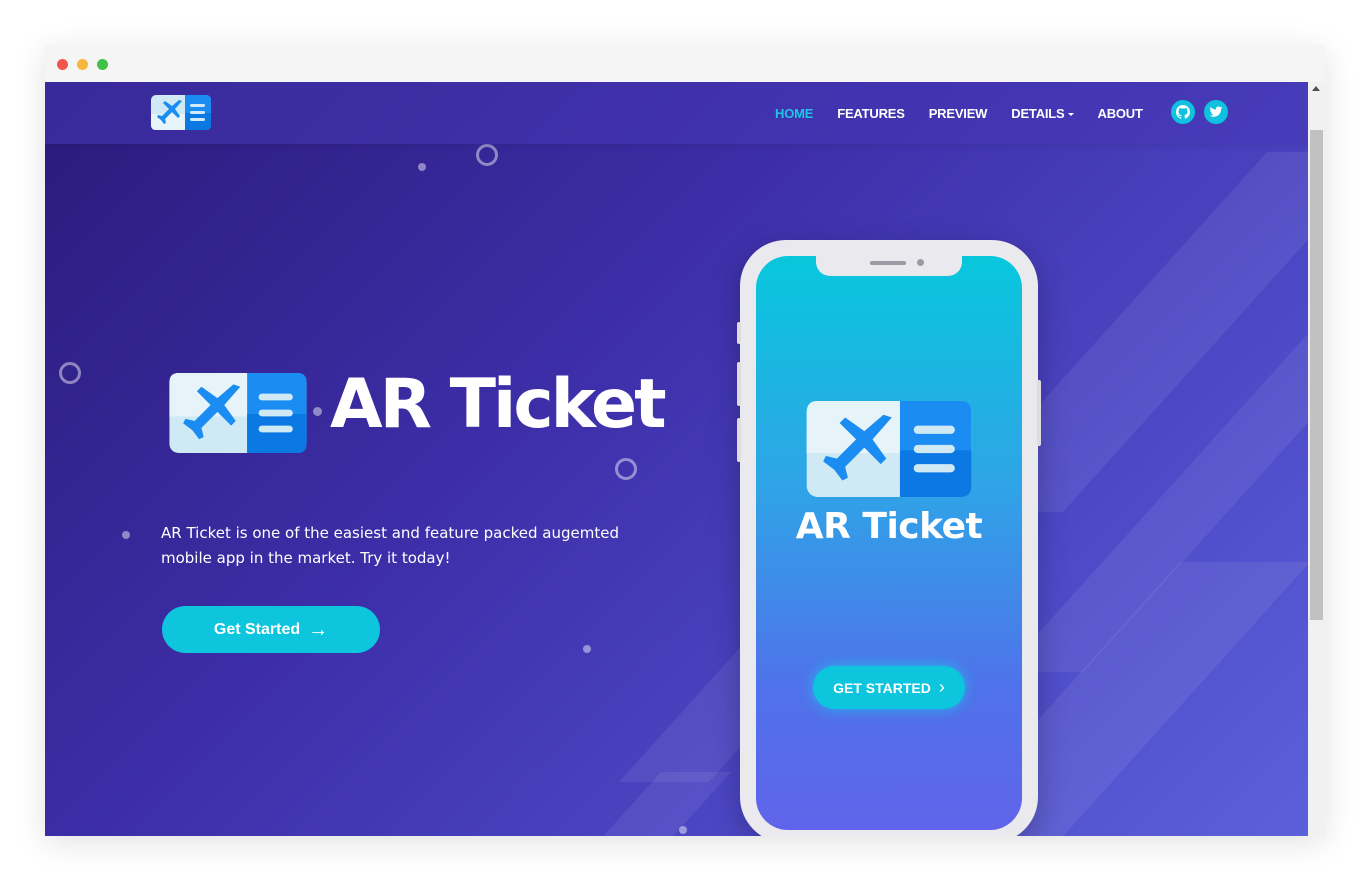 The image size is (1370, 881). I want to click on nav-features: FEATURES, so click(871, 113).